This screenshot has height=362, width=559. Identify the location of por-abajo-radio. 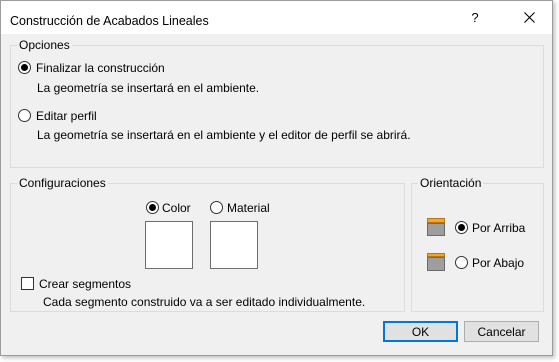
(461, 262).